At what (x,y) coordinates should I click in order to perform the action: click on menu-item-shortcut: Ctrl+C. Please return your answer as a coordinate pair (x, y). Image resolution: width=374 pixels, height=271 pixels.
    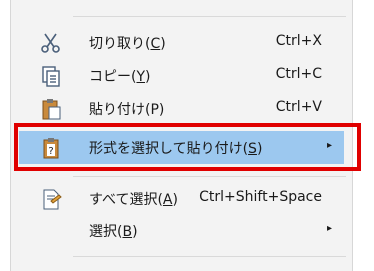
    Looking at the image, I should click on (298, 74).